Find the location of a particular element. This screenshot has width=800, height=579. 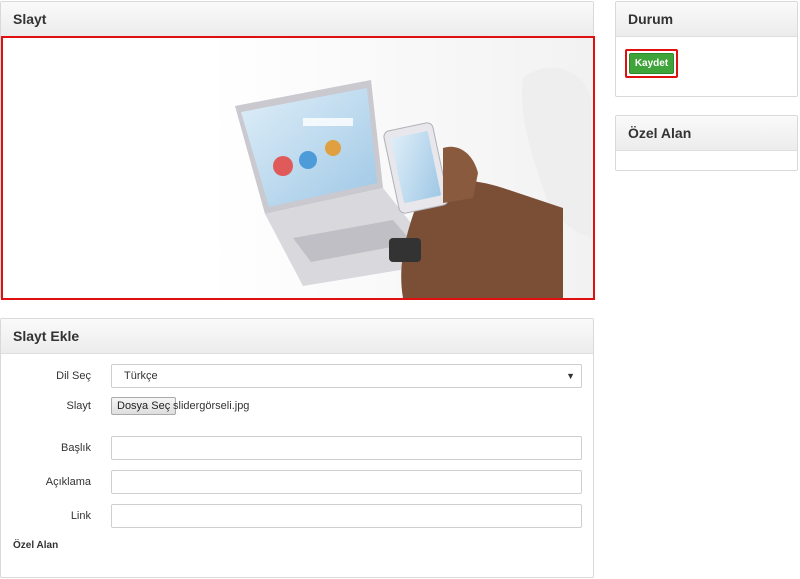

language-label: Dil Seç is located at coordinates (73, 376).